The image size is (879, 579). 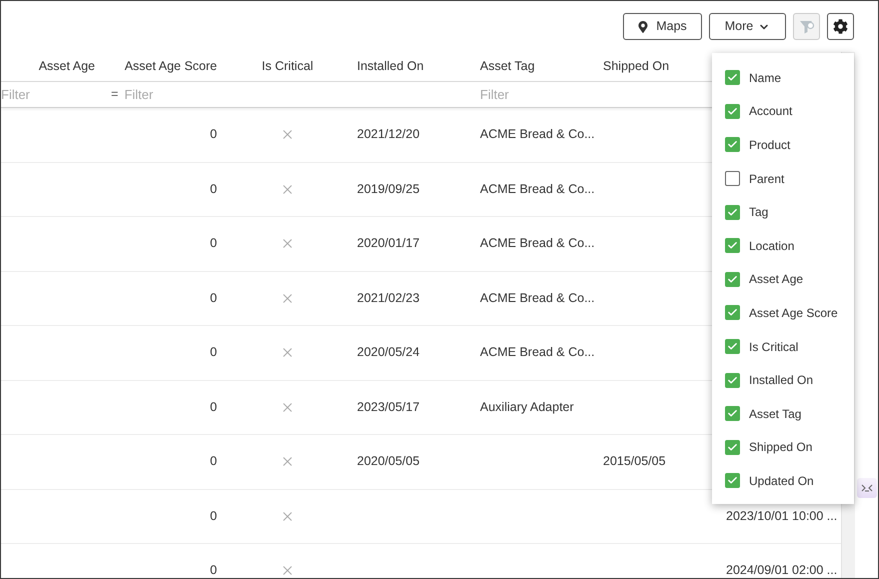 What do you see at coordinates (643, 26) in the screenshot?
I see `map-pin-icon` at bounding box center [643, 26].